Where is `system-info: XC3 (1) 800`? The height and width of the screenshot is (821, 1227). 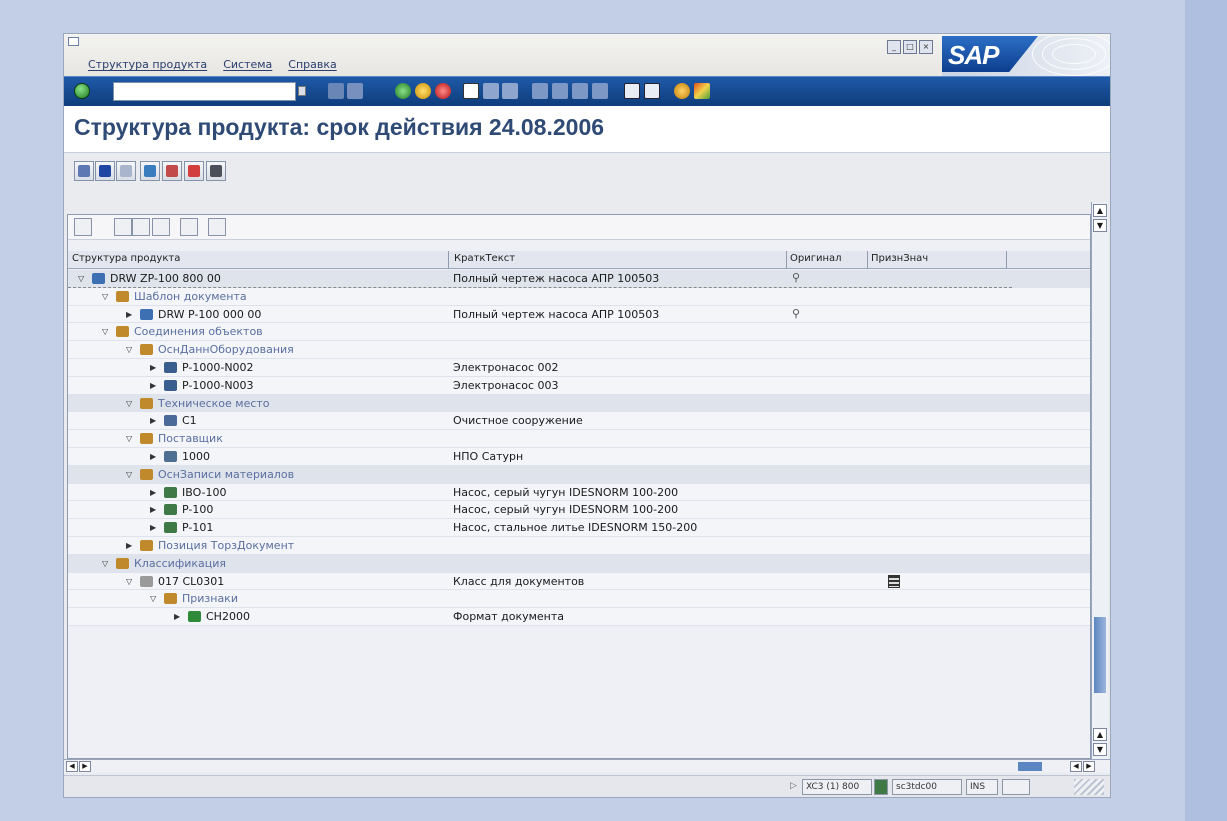
system-info: XC3 (1) 800 is located at coordinates (837, 787).